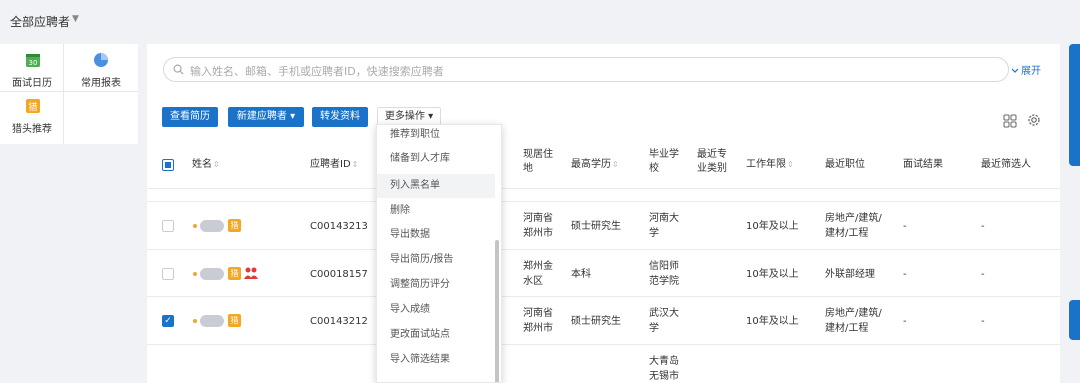 This screenshot has width=1080, height=383. I want to click on column-header-id: 应聘者ID⇕, so click(334, 165).